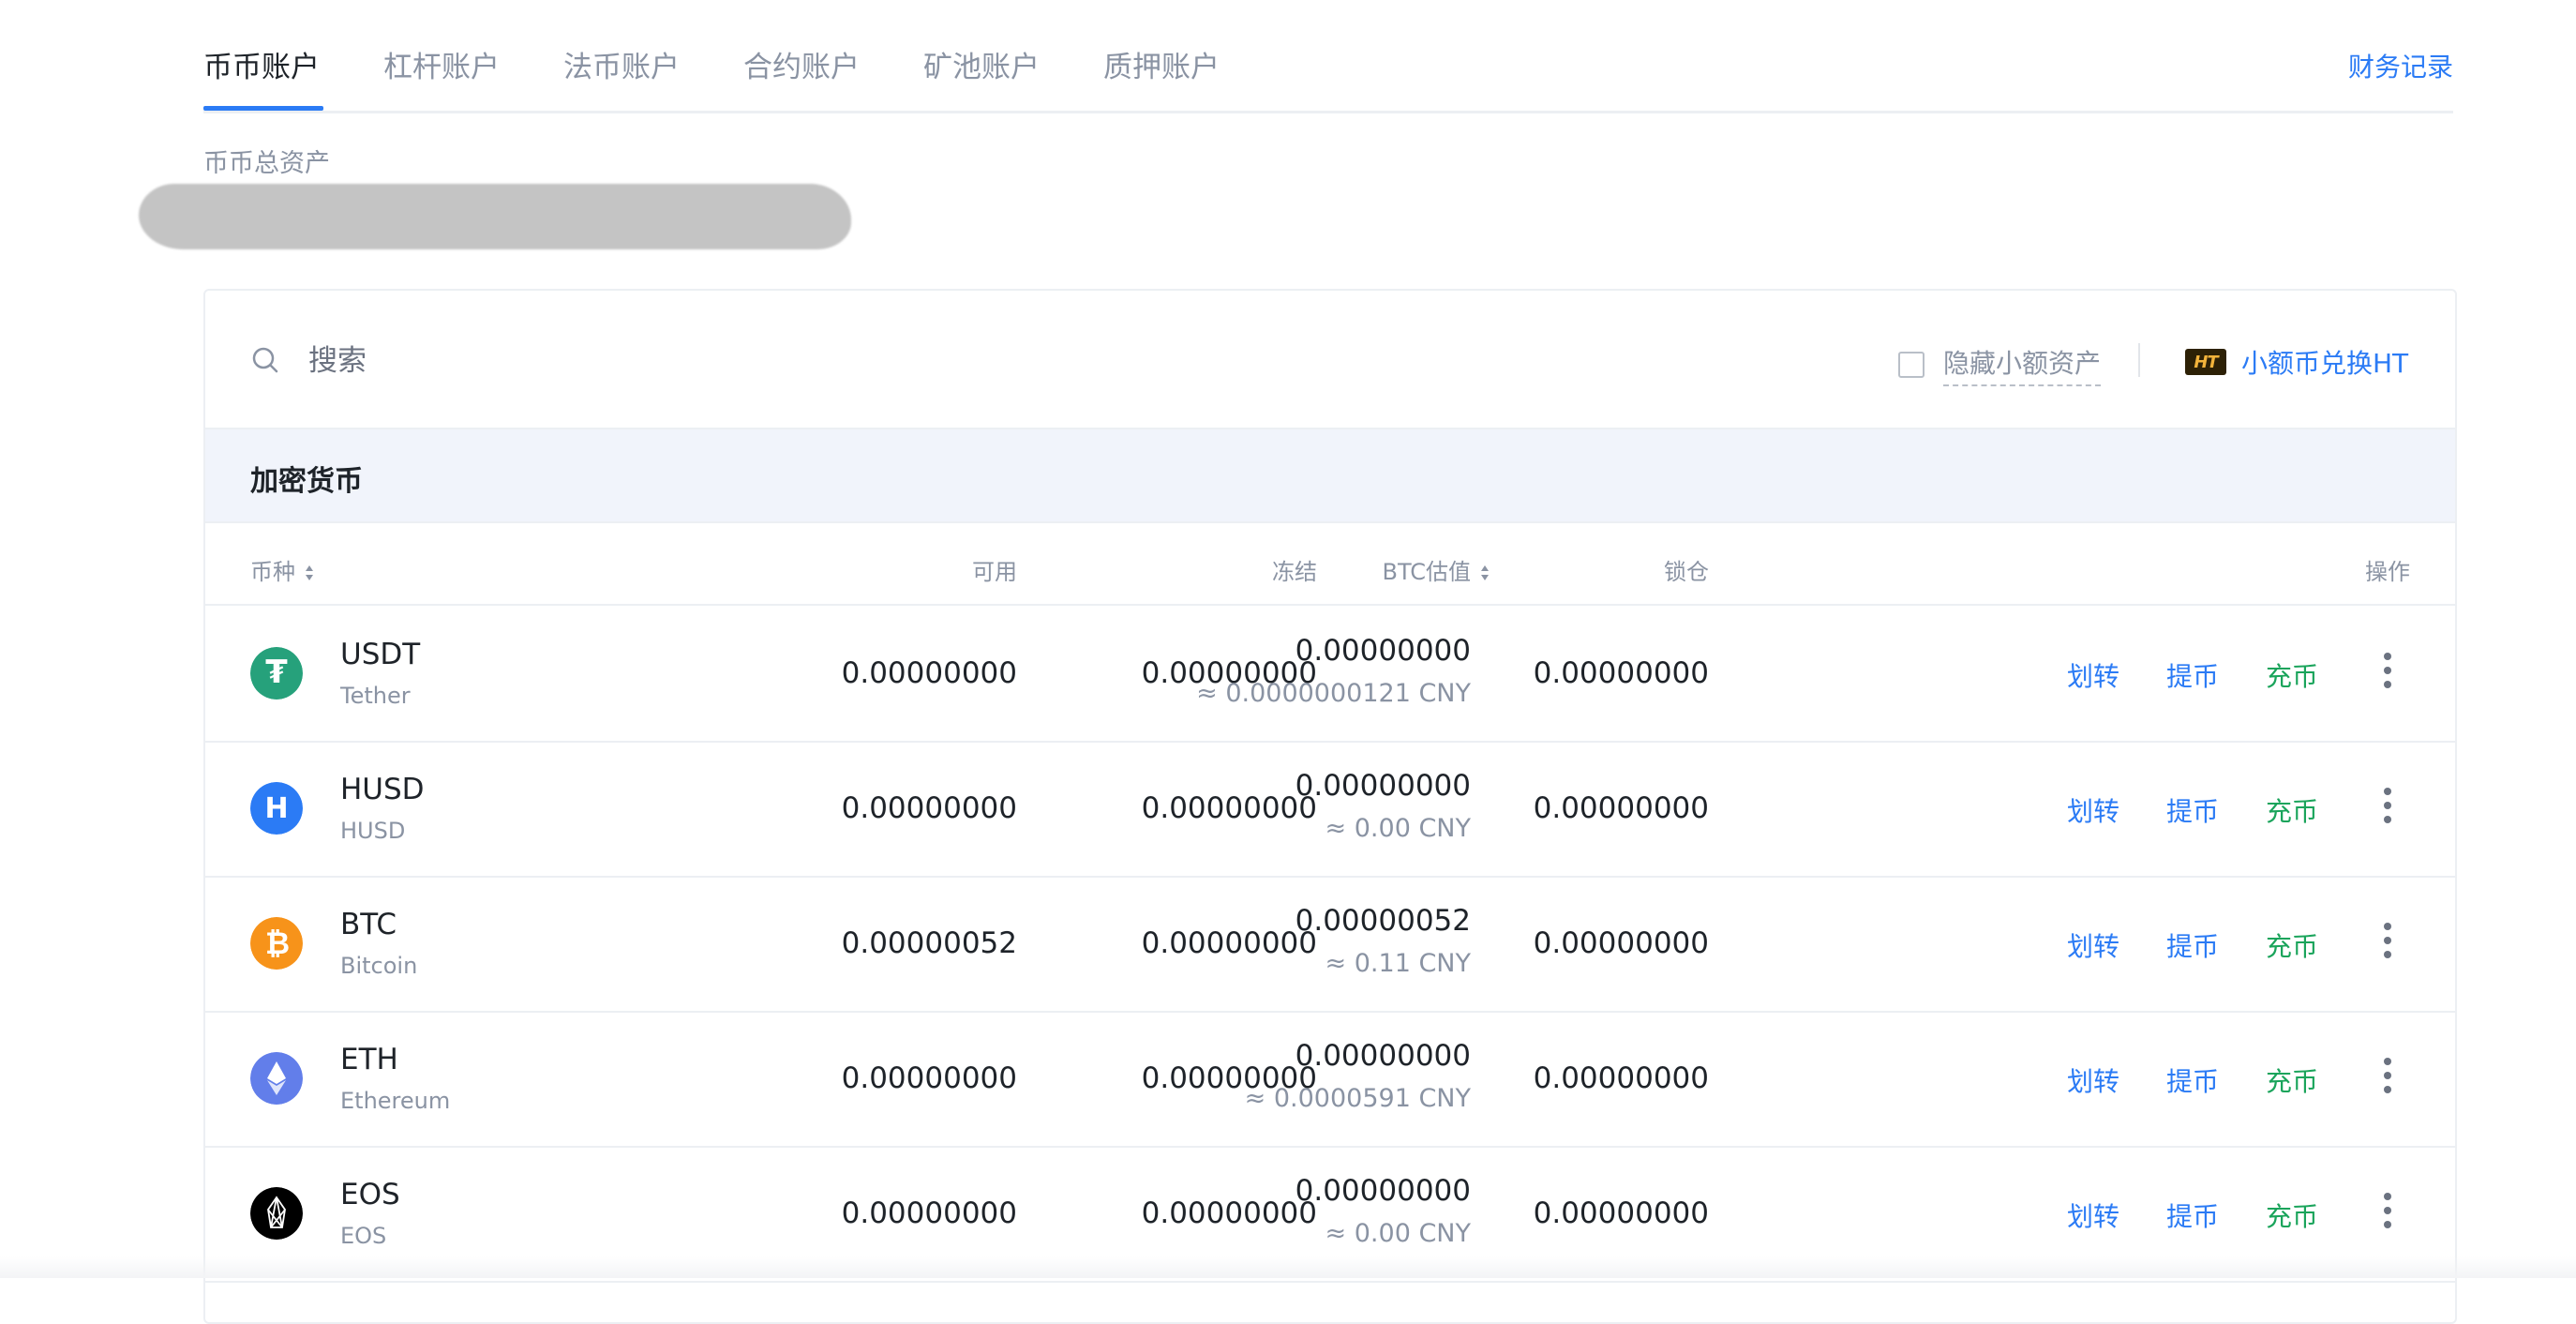  I want to click on coin-symbol: USDT, so click(381, 654).